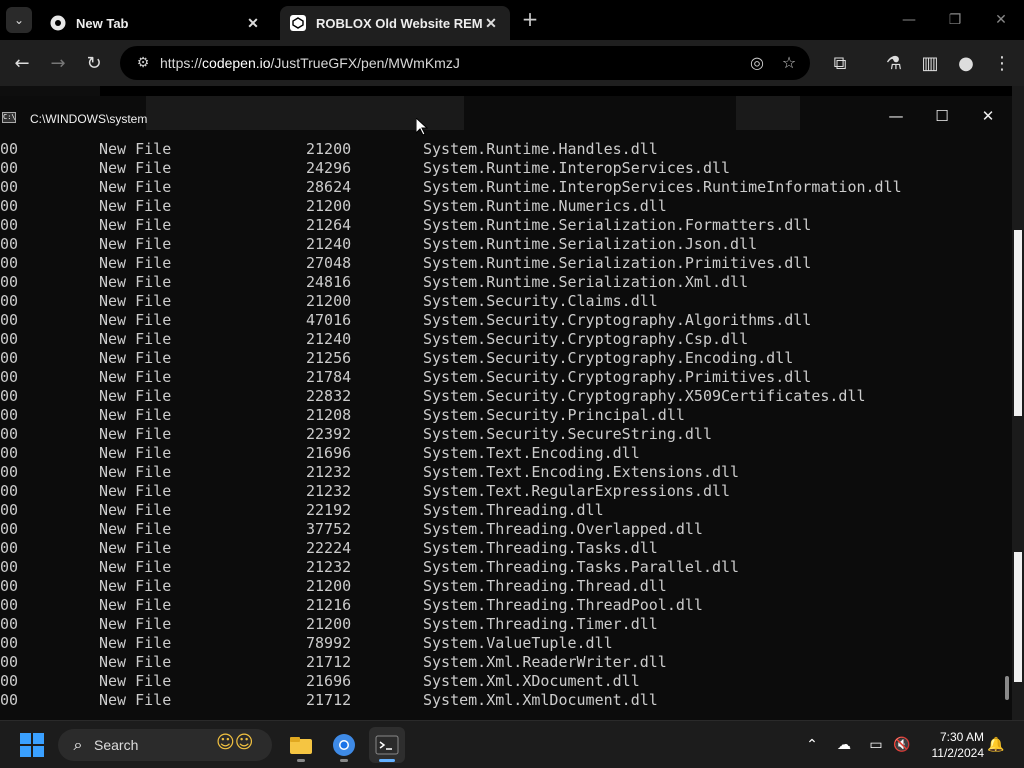 The image size is (1024, 768). Describe the element at coordinates (812, 745) in the screenshot. I see `chevron-up-icon: ⌃` at that location.